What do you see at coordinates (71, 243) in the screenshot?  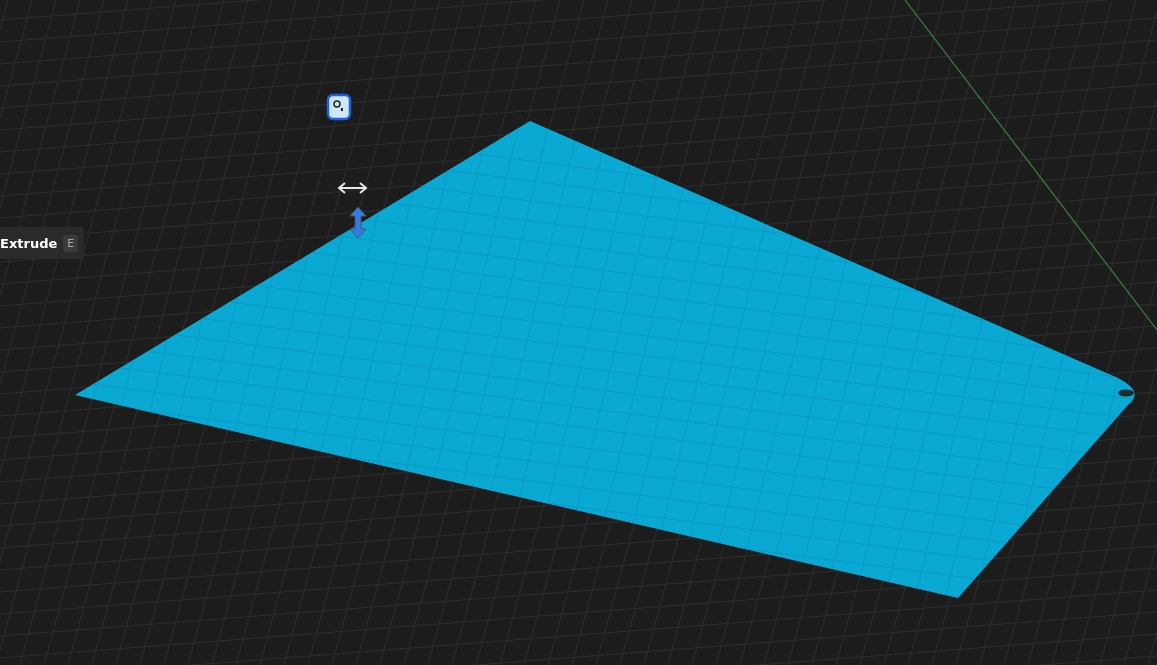 I see `shortcut-key: E` at bounding box center [71, 243].